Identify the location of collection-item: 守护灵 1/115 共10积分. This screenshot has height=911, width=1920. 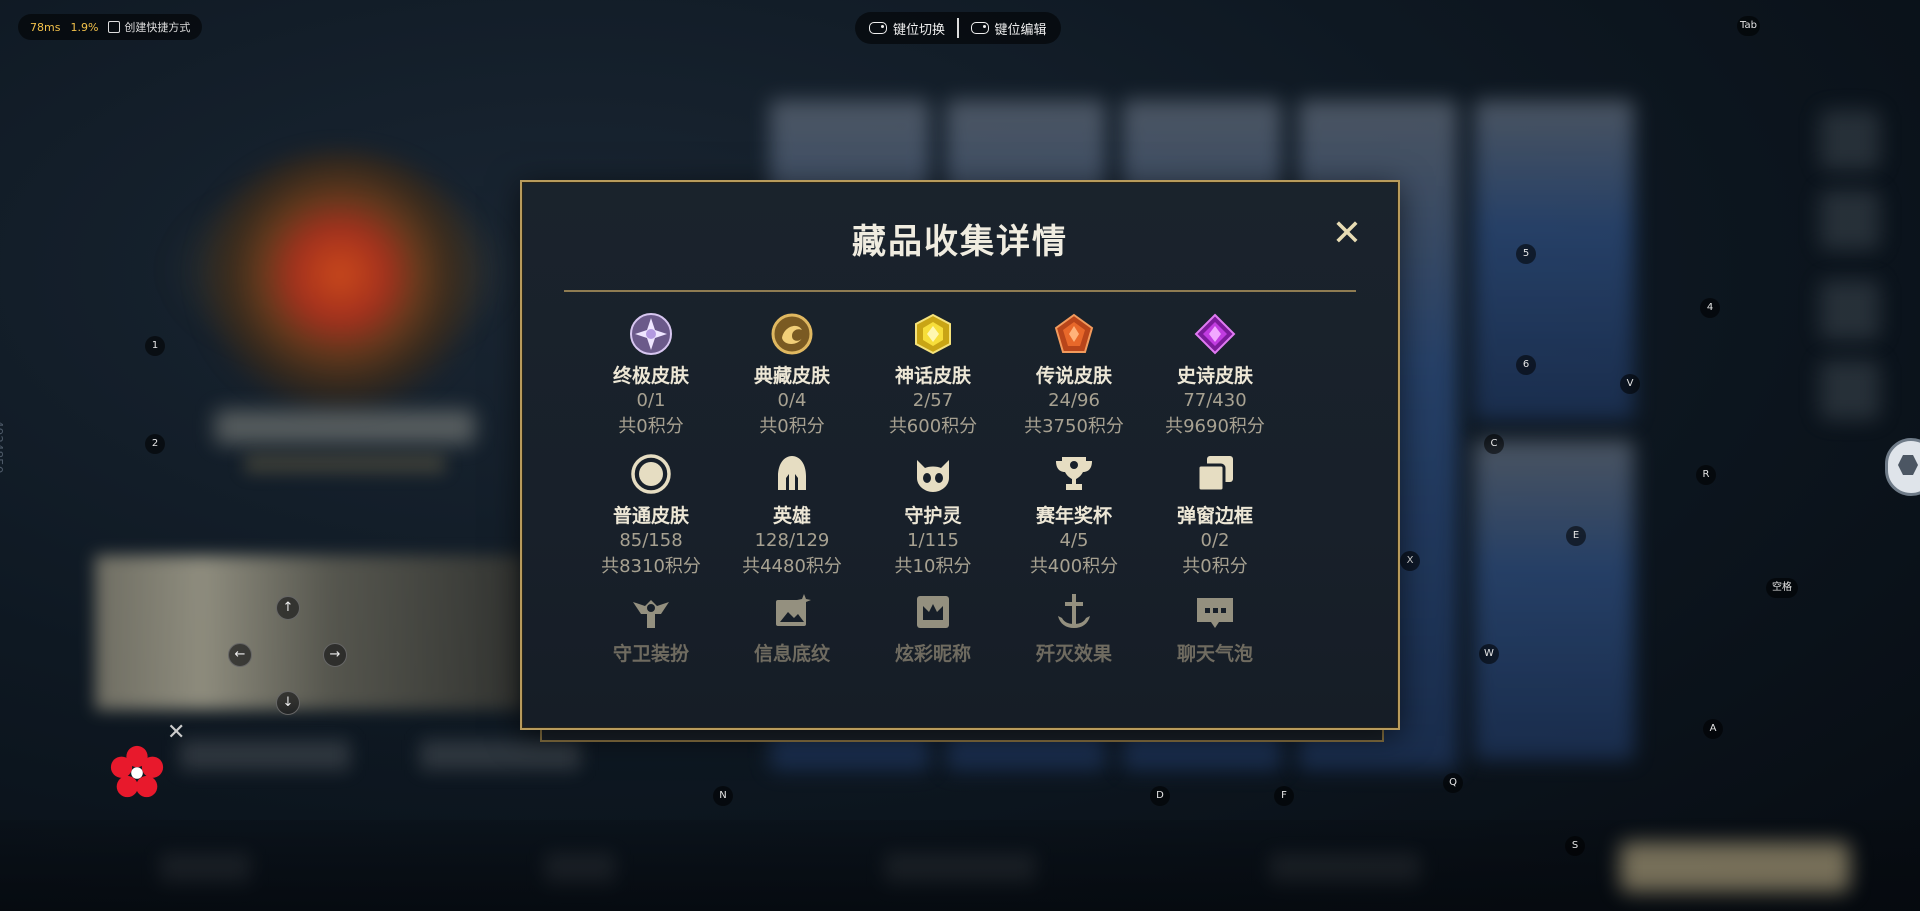
(933, 516).